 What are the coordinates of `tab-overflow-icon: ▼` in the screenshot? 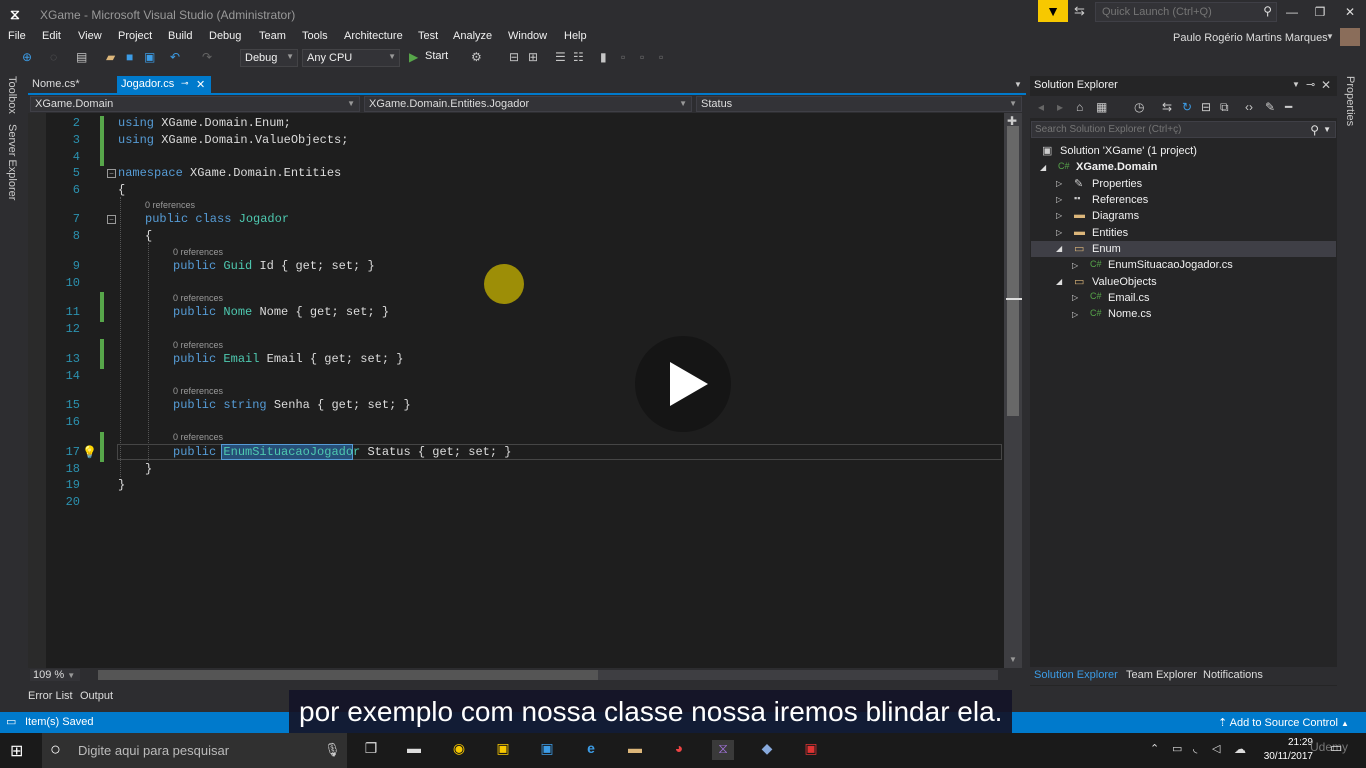 It's located at (1018, 84).